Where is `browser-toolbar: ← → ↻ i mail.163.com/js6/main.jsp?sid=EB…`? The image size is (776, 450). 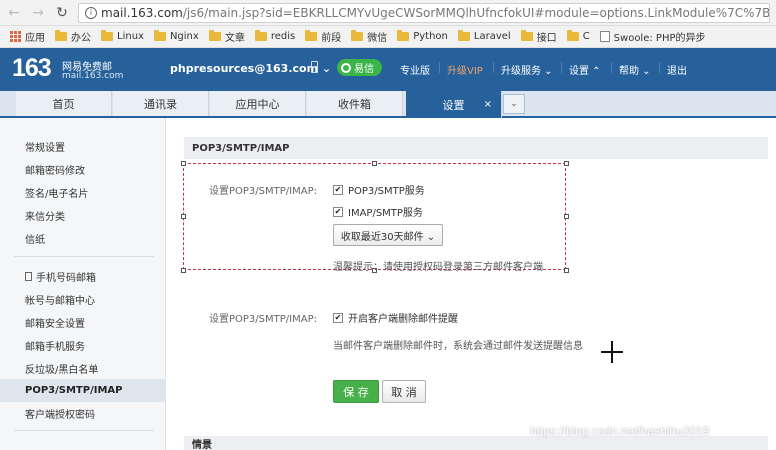 browser-toolbar: ← → ↻ i mail.163.com/js6/main.jsp?sid=EB… is located at coordinates (388, 13).